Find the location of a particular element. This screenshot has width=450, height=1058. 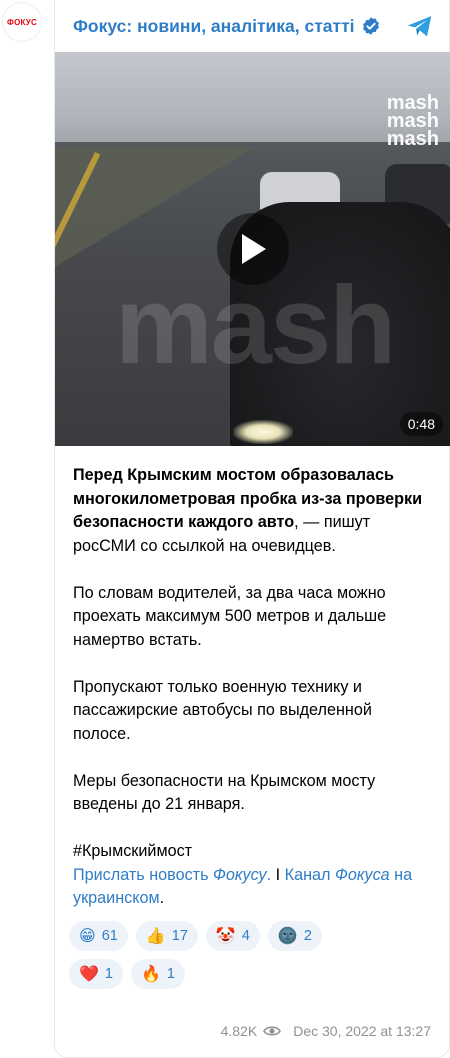

eye-icon is located at coordinates (272, 1031).